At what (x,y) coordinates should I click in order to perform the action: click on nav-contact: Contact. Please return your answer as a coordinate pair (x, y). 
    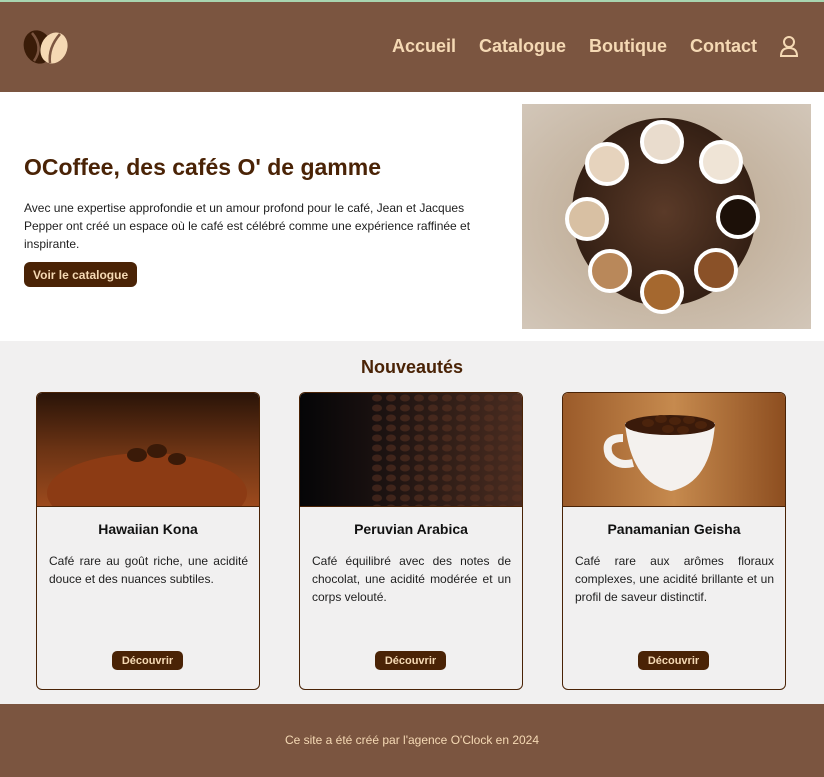
    Looking at the image, I should click on (723, 46).